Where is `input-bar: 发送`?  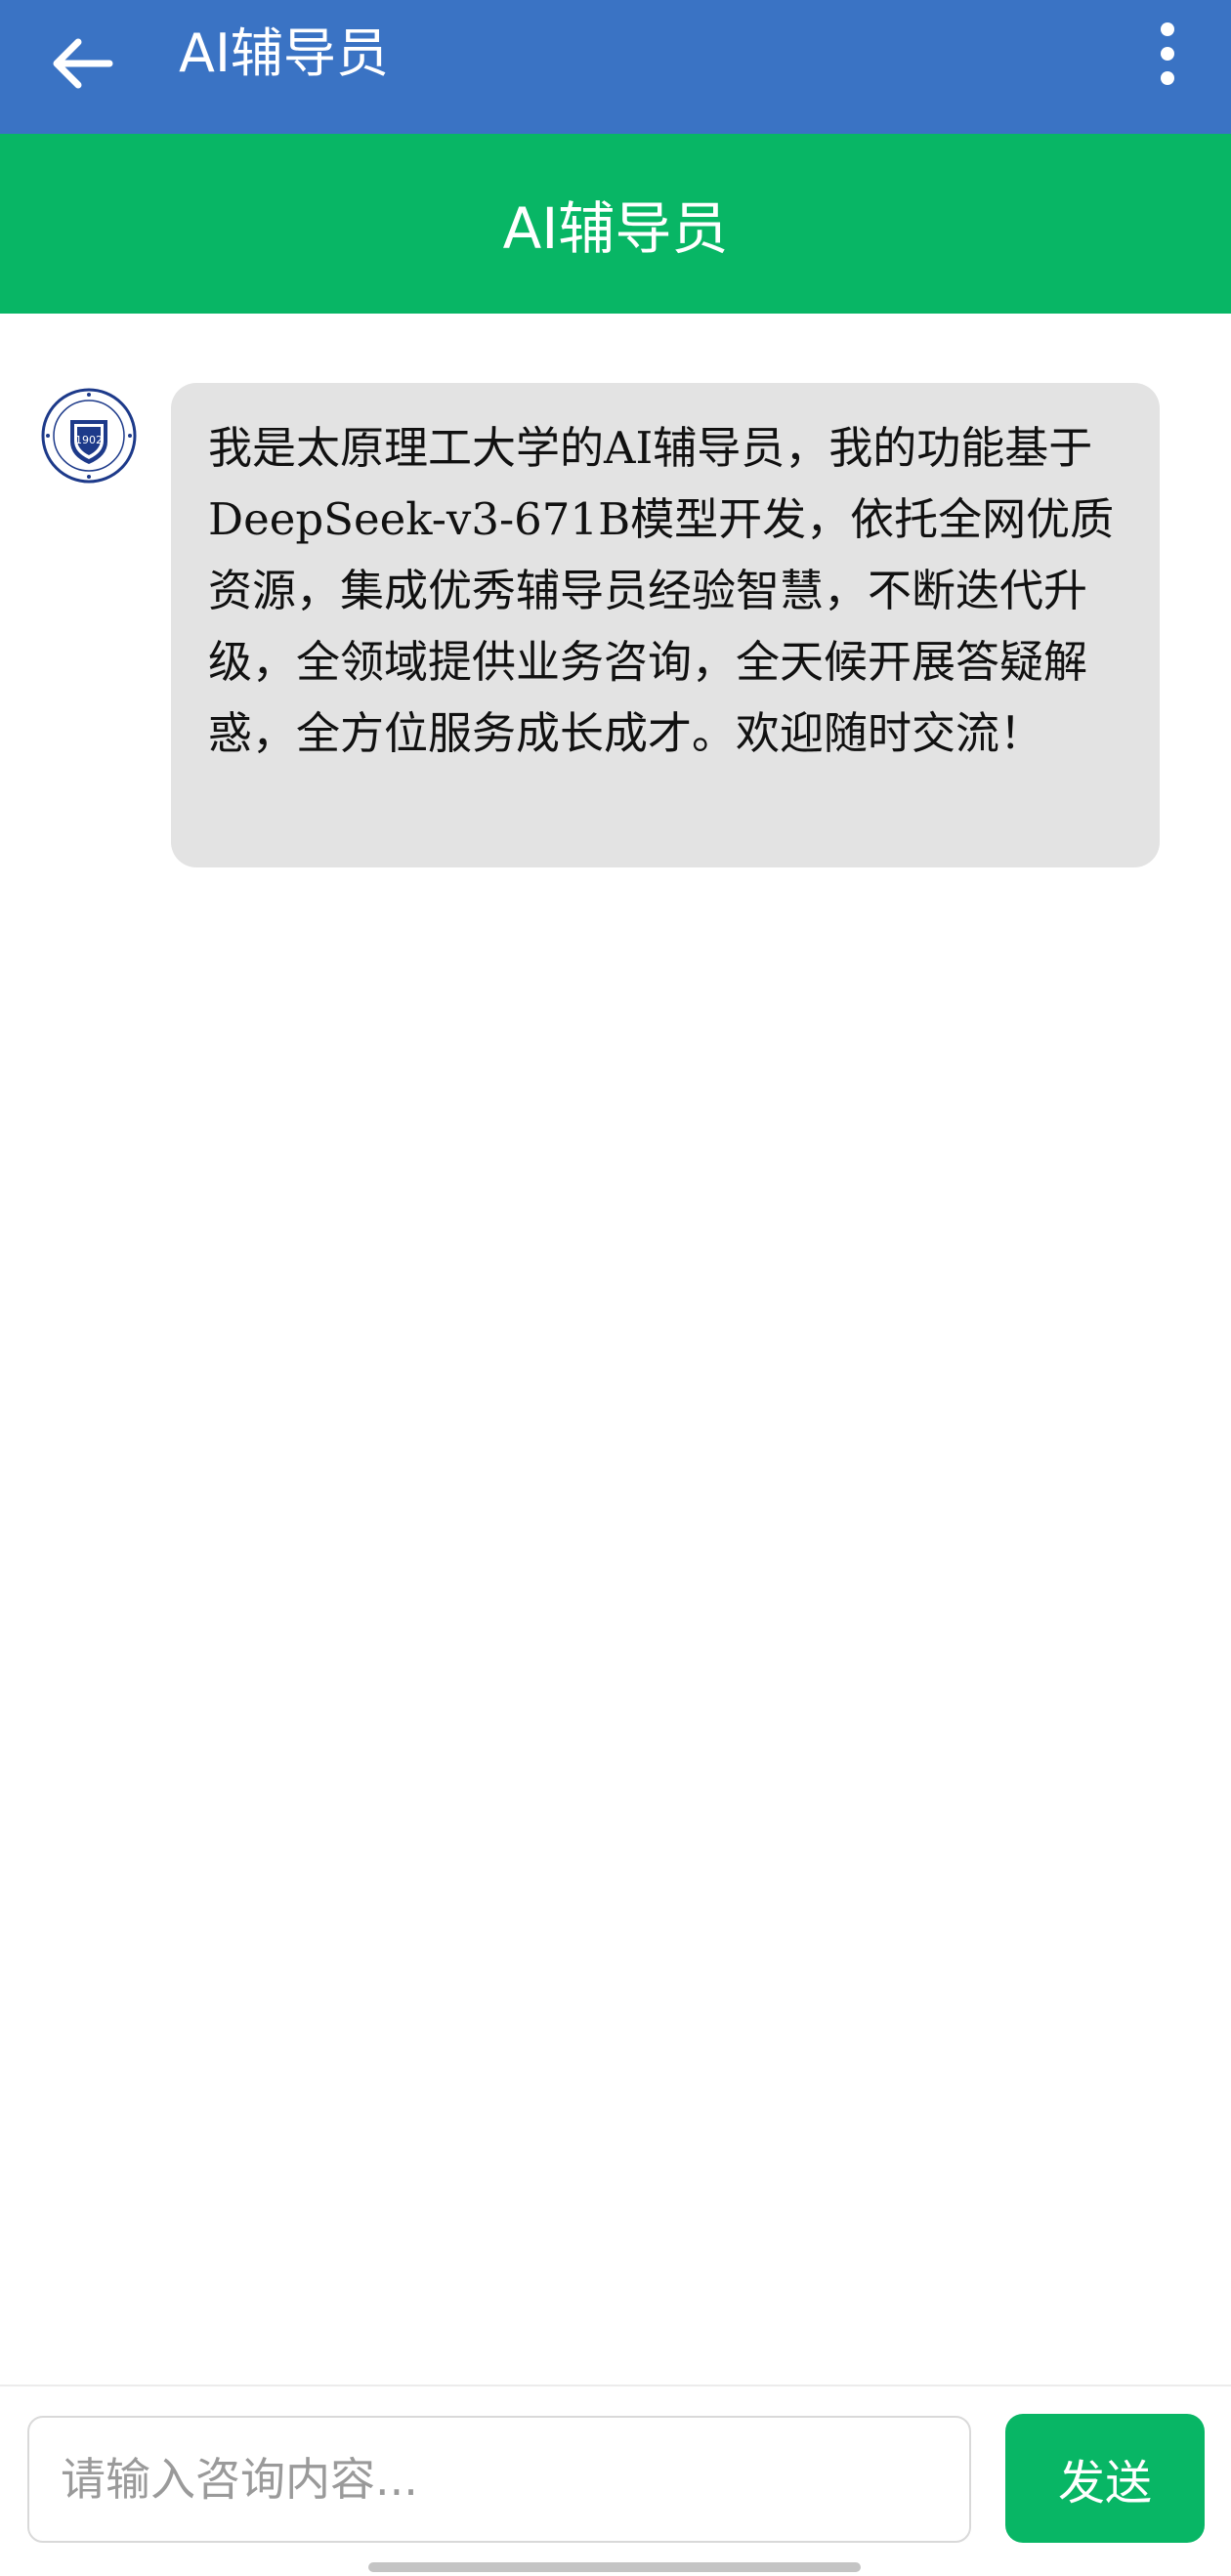
input-bar: 发送 is located at coordinates (615, 2480).